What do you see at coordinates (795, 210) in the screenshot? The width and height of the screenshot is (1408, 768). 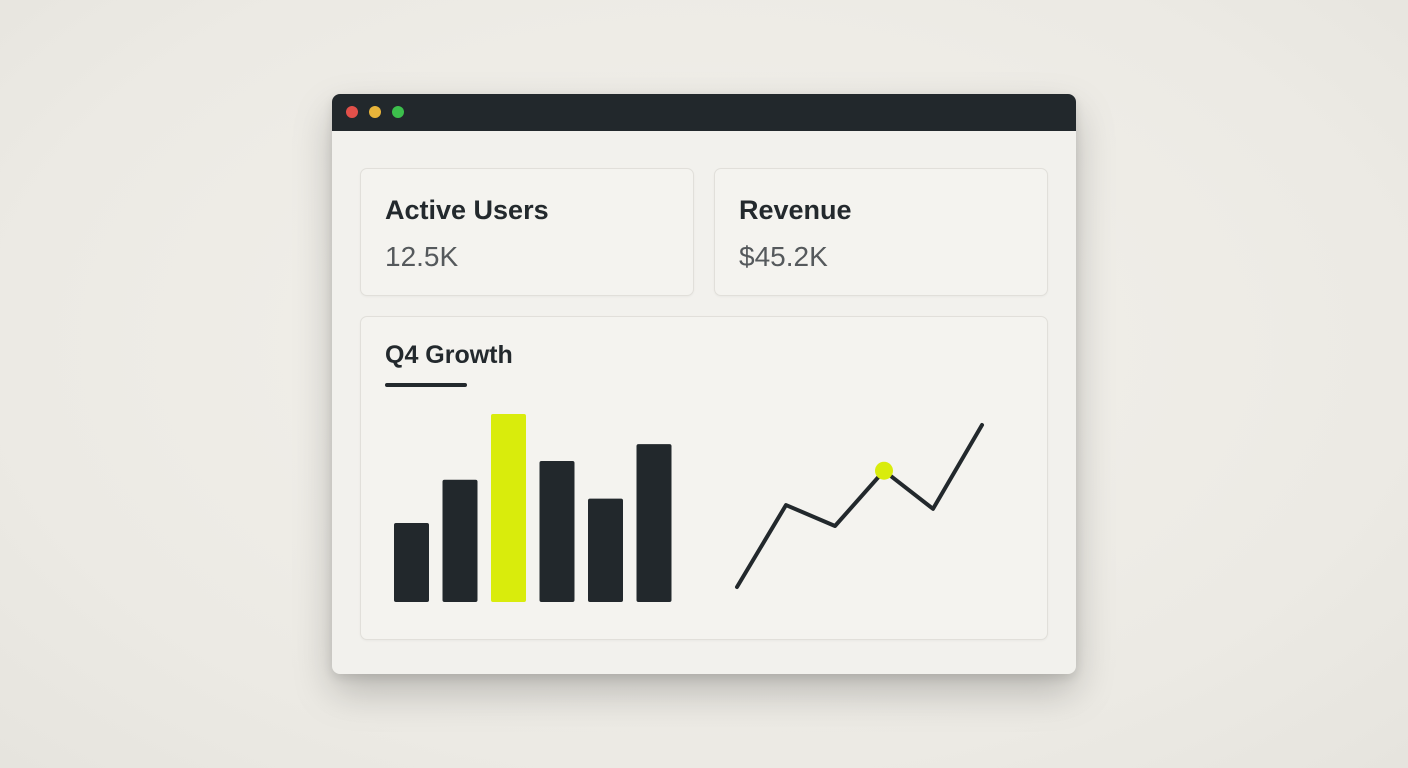 I see `revenue-label: Revenue` at bounding box center [795, 210].